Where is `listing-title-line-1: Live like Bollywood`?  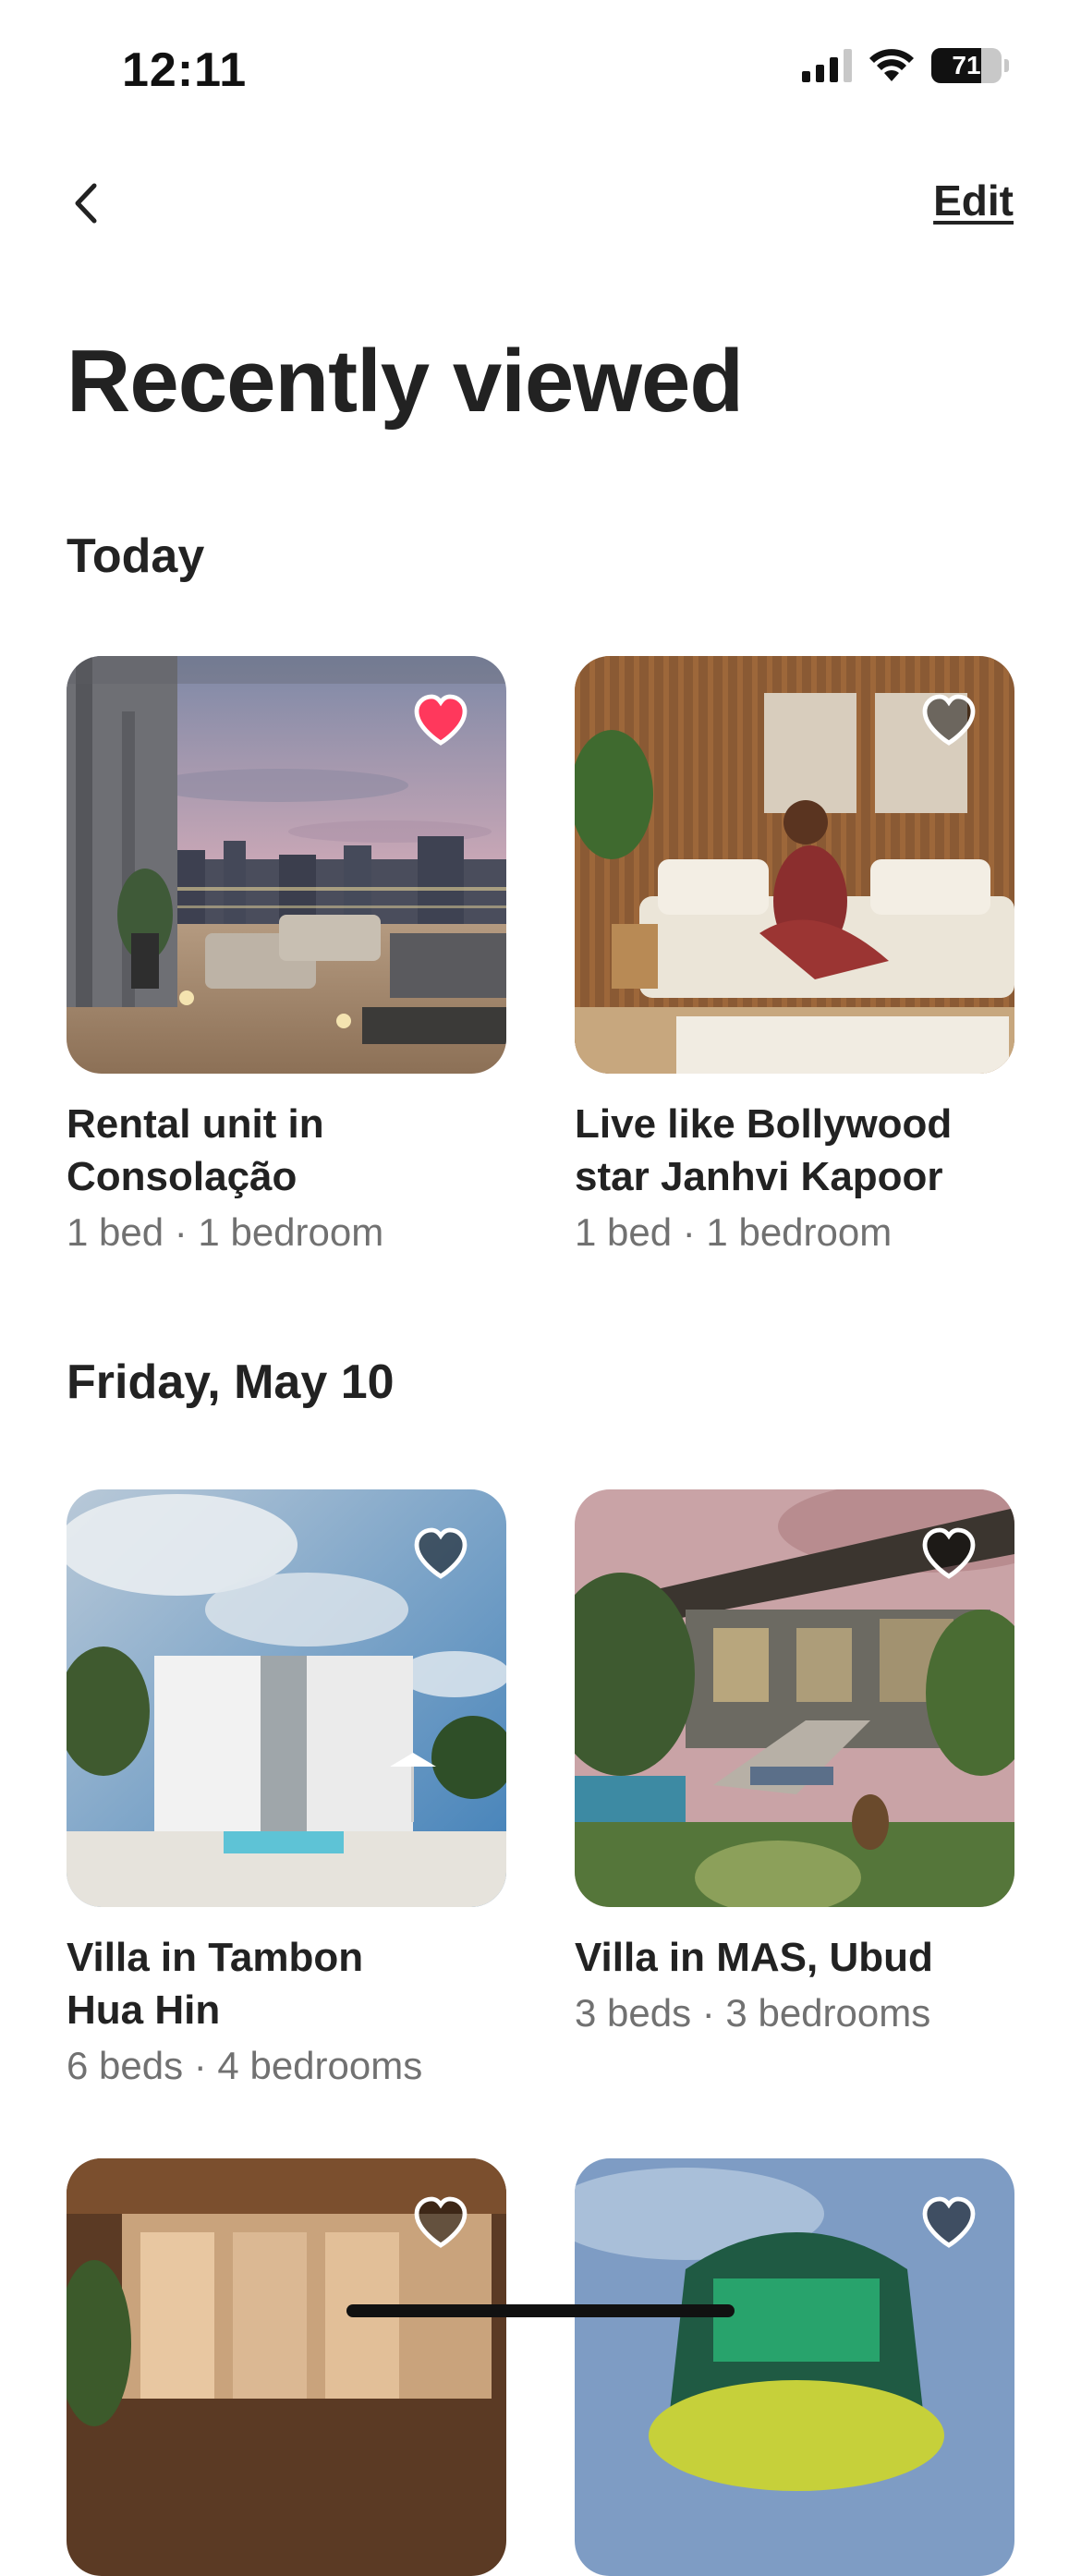 listing-title-line-1: Live like Bollywood is located at coordinates (764, 1124).